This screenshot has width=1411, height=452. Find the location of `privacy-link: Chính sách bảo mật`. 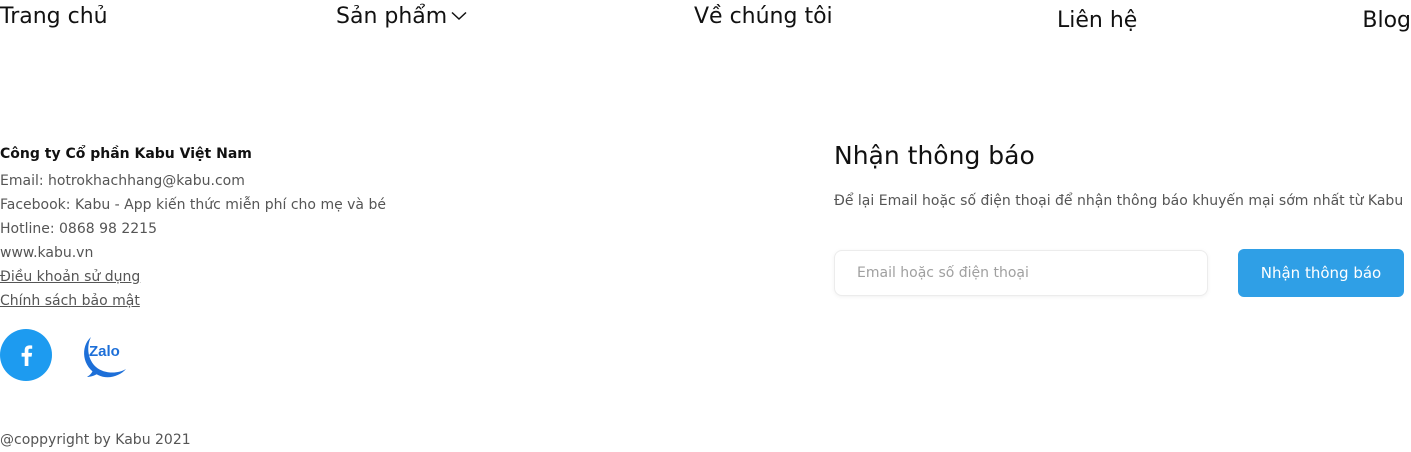

privacy-link: Chính sách bảo mật is located at coordinates (70, 301).